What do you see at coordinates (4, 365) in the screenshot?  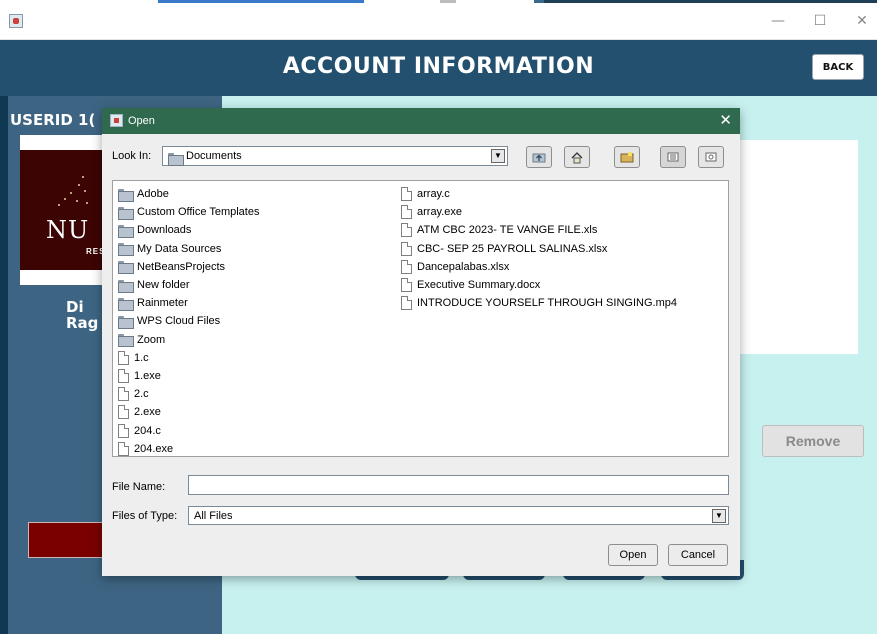 I see `left-edge` at bounding box center [4, 365].